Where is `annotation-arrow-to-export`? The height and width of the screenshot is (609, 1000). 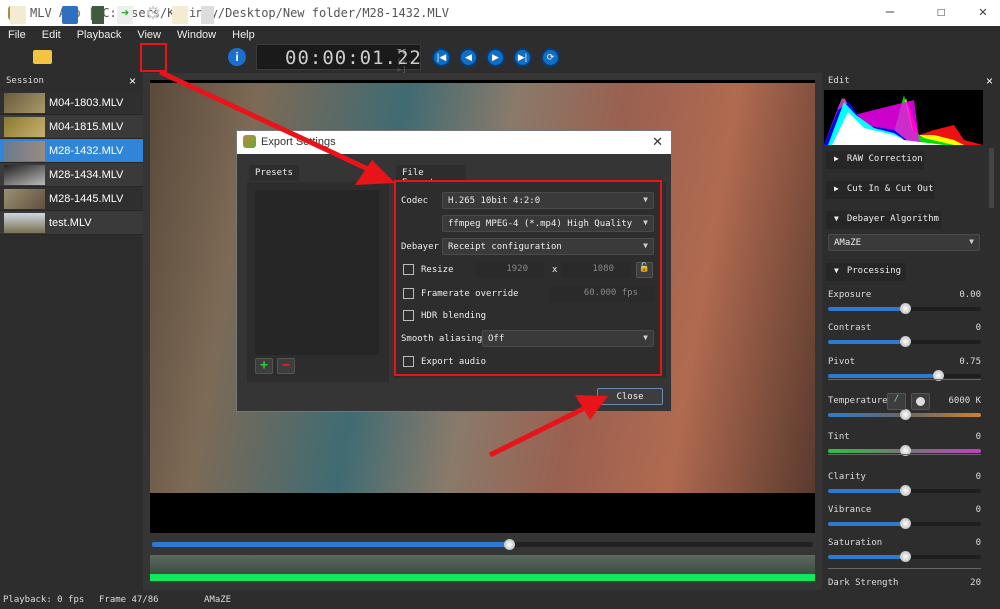
annotation-arrow-to-export is located at coordinates (265, 121).